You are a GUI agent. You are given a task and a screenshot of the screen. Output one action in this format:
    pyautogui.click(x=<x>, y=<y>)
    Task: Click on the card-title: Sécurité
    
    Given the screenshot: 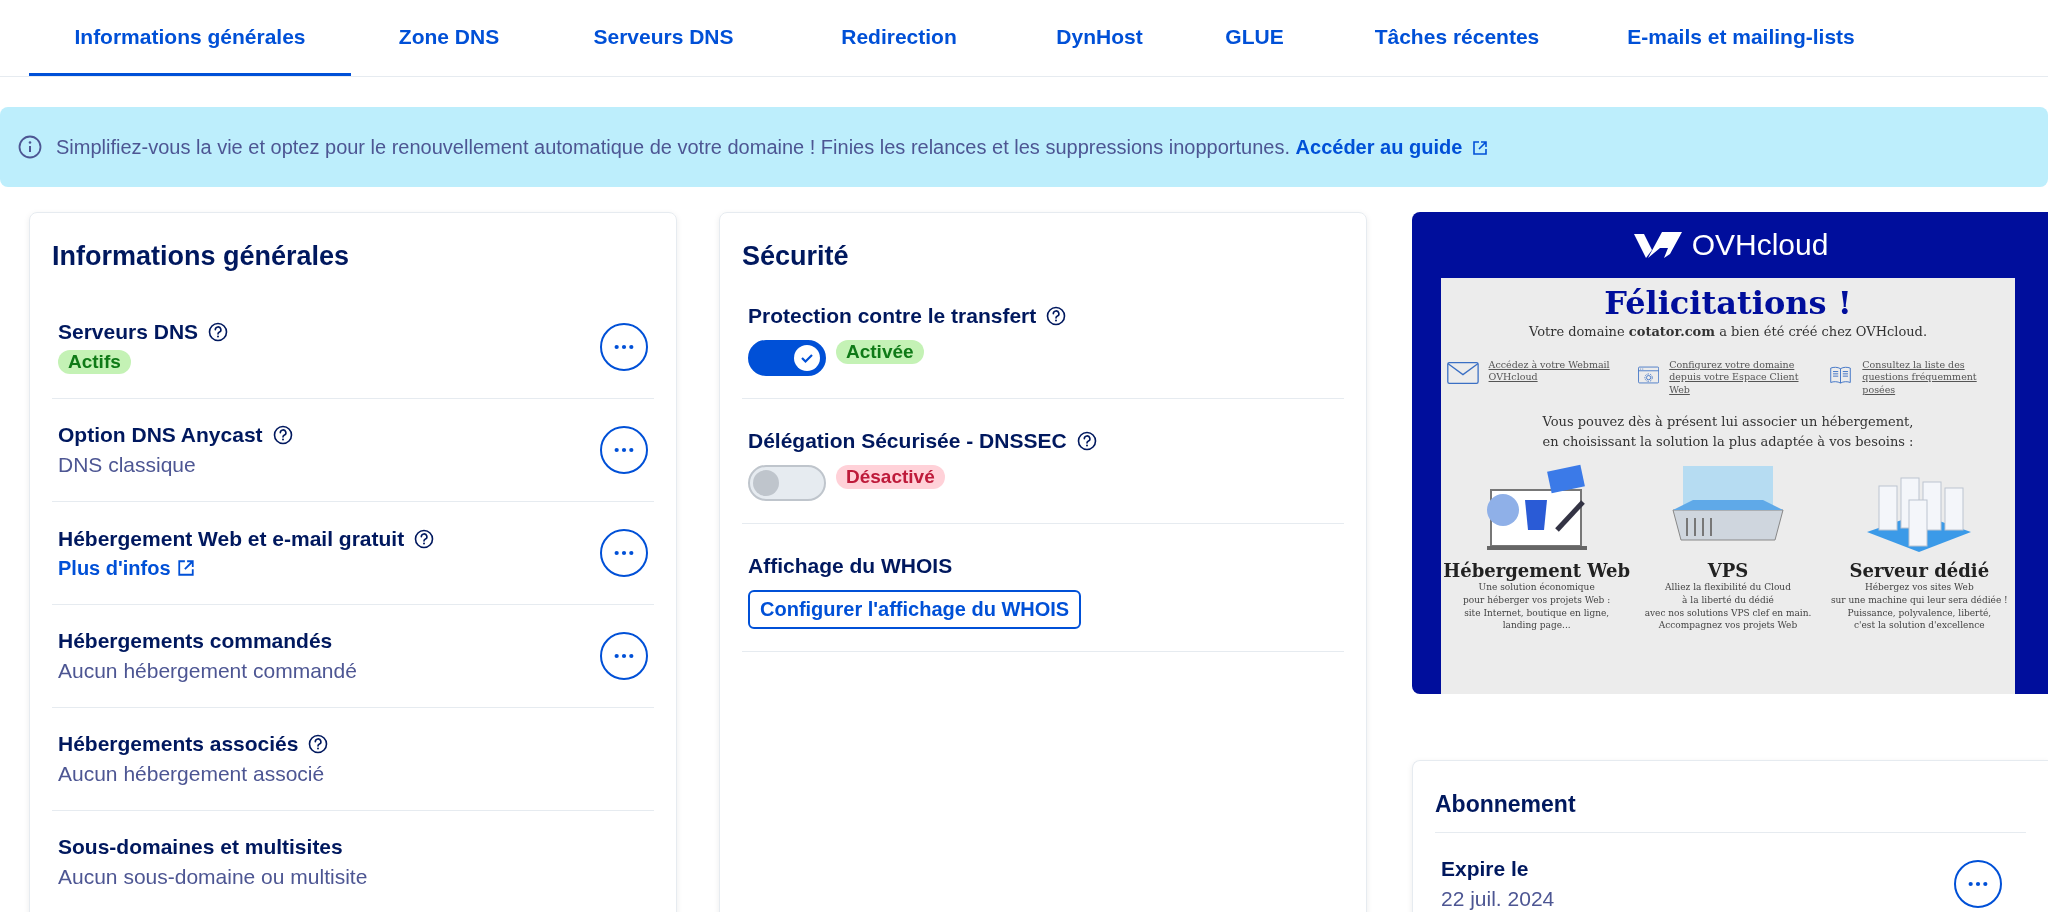 What is the action you would take?
    pyautogui.click(x=796, y=256)
    